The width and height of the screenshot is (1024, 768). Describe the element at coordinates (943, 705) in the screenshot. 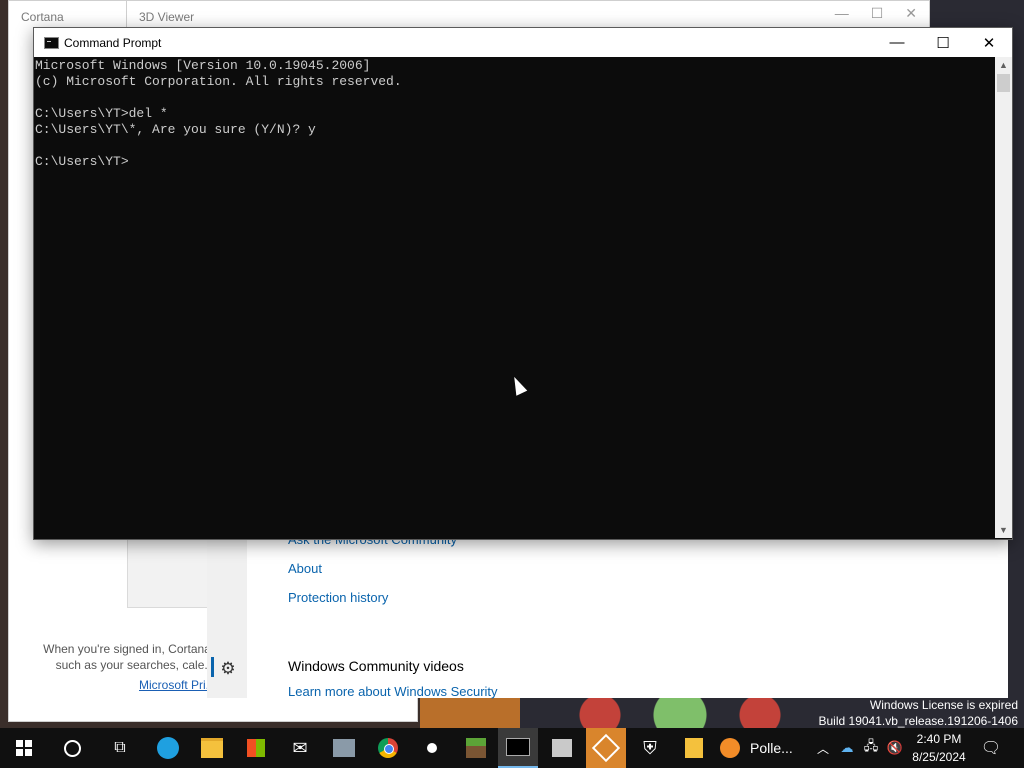

I see `license-expired-text: Windows License is expired` at that location.